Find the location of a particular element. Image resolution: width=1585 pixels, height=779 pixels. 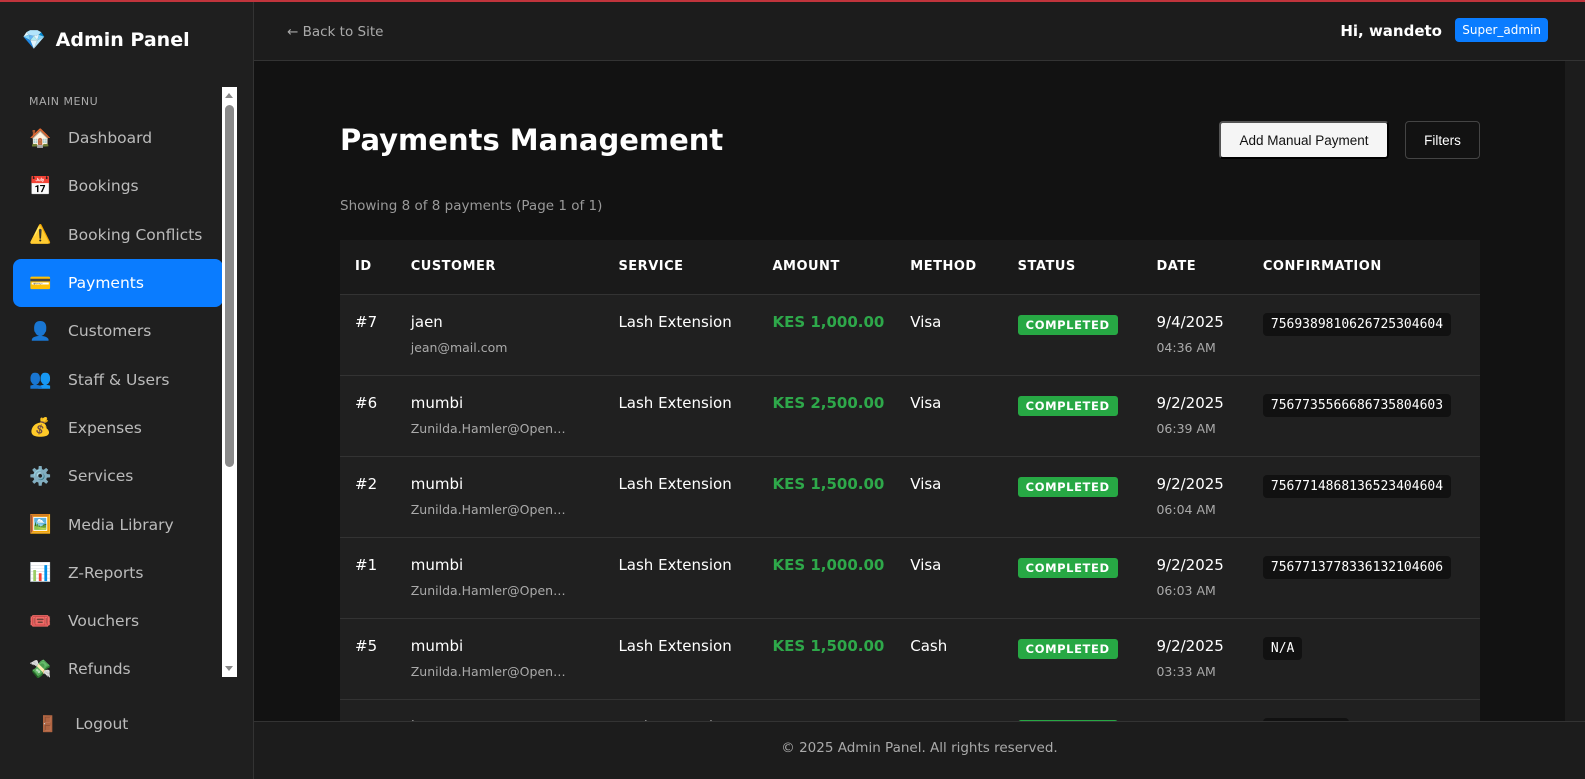

sidebar-item-label: Booking Conflicts is located at coordinates (135, 234).